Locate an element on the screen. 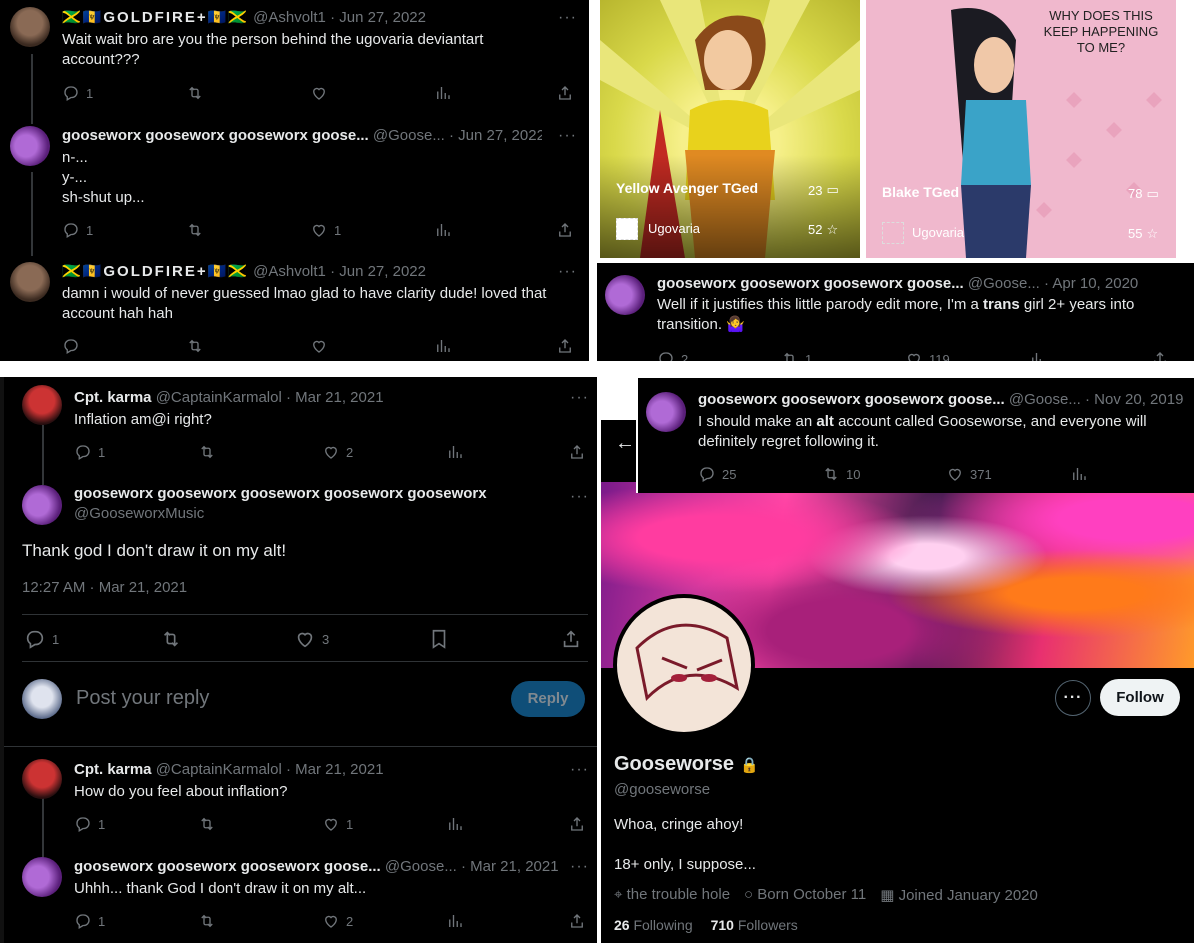 Image resolution: width=1194 pixels, height=943 pixels. favourite-count: 52 ☆ is located at coordinates (823, 230).